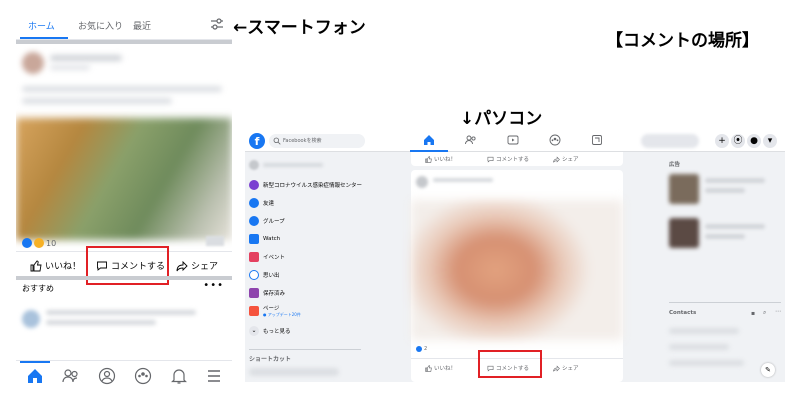 This screenshot has height=400, width=800. Describe the element at coordinates (274, 222) in the screenshot. I see `sidebar-item-label: グループ` at that location.